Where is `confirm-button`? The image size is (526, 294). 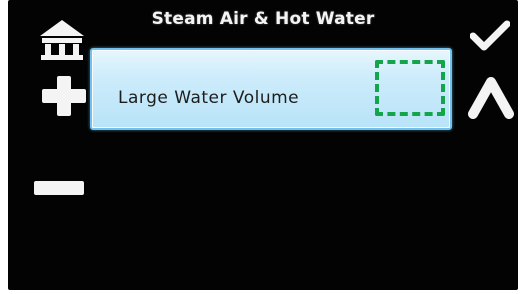
confirm-button is located at coordinates (490, 36).